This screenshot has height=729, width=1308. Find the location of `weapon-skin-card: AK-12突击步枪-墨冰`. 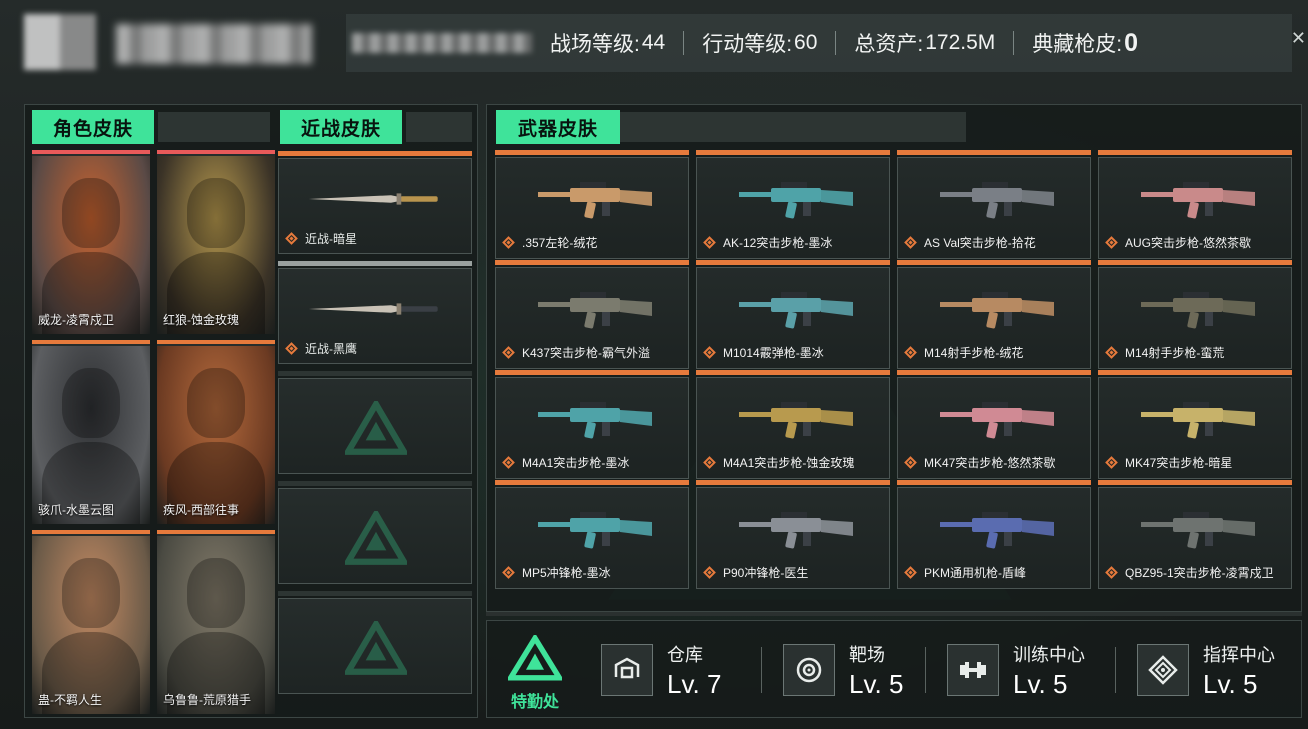

weapon-skin-card: AK-12突击步枪-墨冰 is located at coordinates (793, 204).